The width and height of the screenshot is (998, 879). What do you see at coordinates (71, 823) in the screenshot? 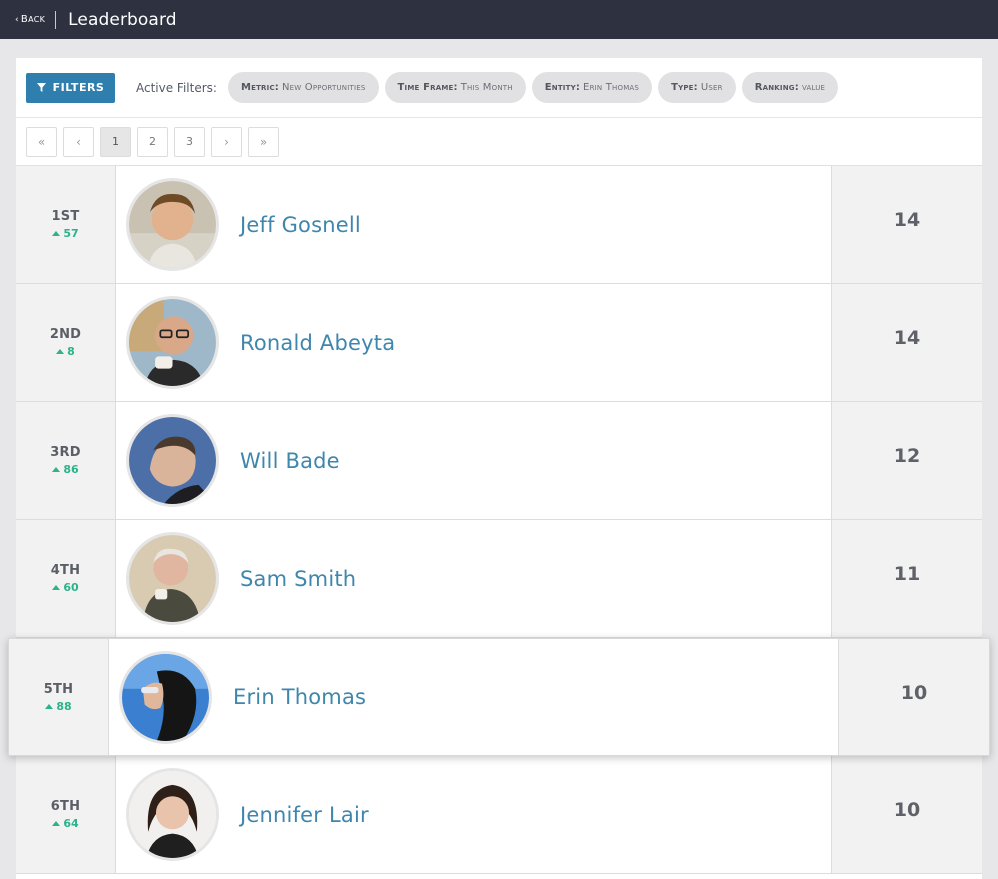
I see `rank-change-value: 64` at bounding box center [71, 823].